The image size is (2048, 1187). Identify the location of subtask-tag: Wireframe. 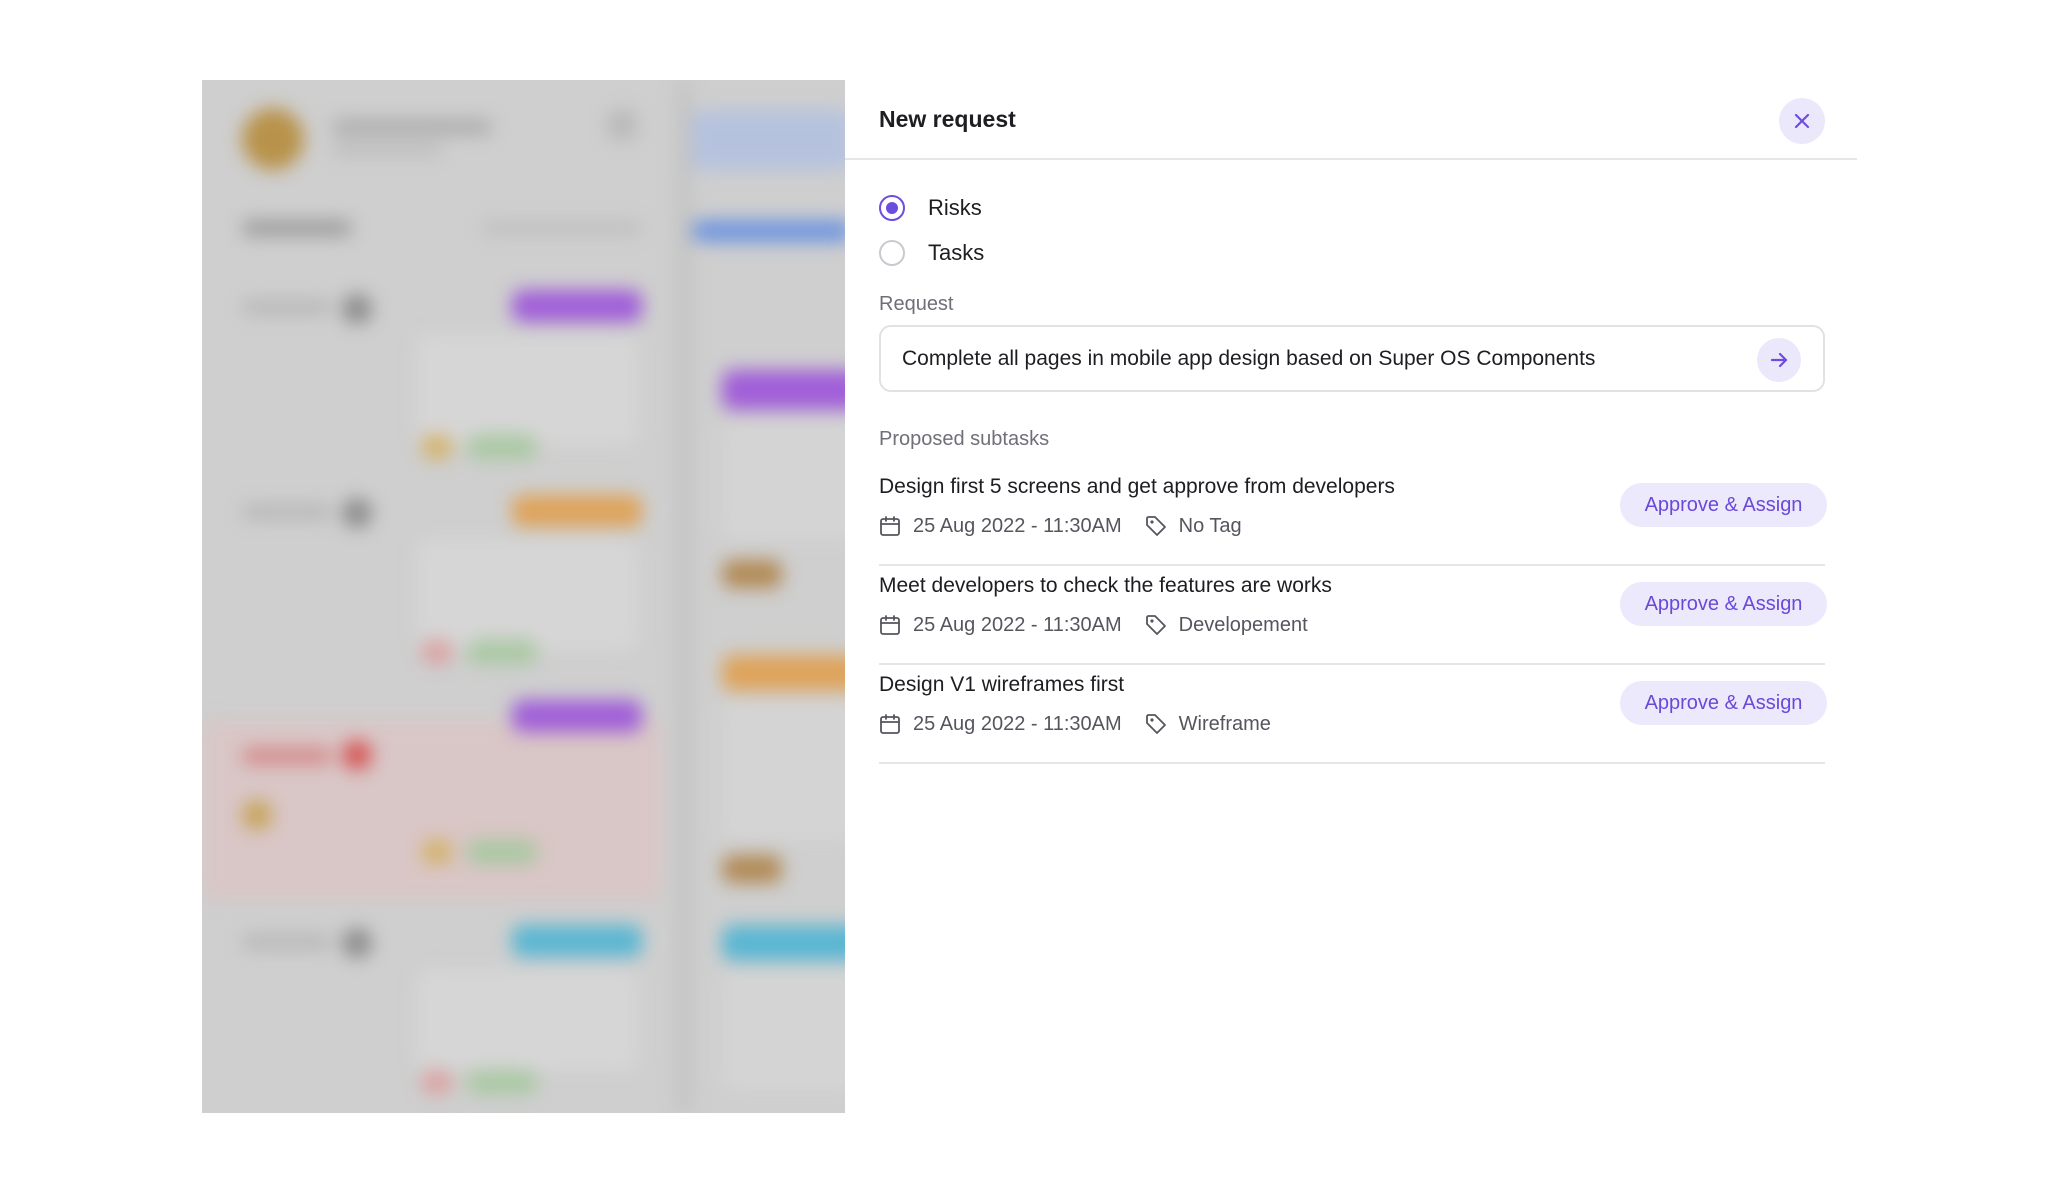
(1224, 723).